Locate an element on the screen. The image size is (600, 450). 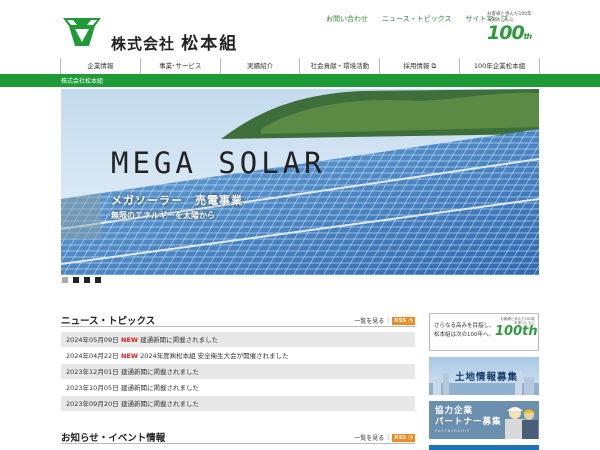
news-text-value: 2024年度㈱松本組 安全衛生大会が開催されました is located at coordinates (214, 356).